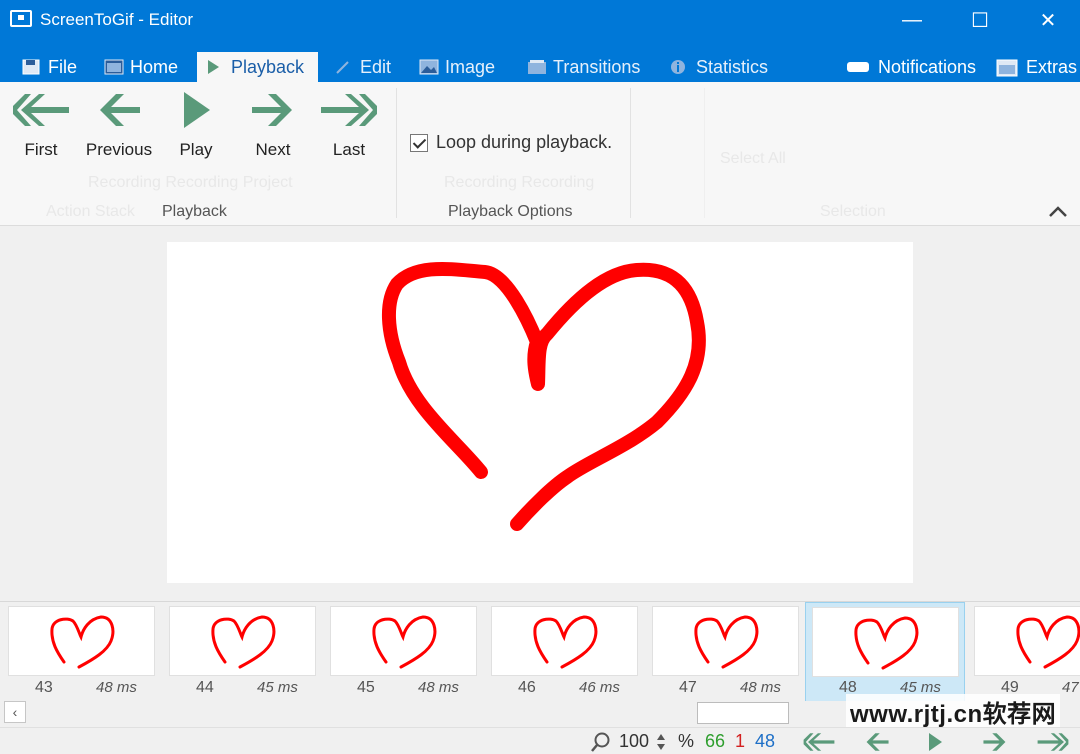 This screenshot has width=1080, height=754. What do you see at coordinates (362, 67) in the screenshot?
I see `tab-edit: Edit` at bounding box center [362, 67].